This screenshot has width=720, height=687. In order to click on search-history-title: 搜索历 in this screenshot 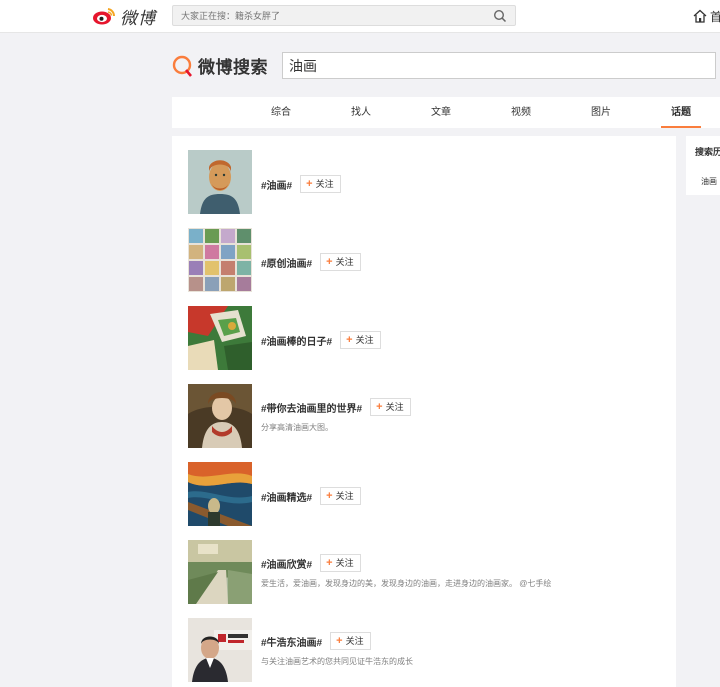, I will do `click(707, 152)`.